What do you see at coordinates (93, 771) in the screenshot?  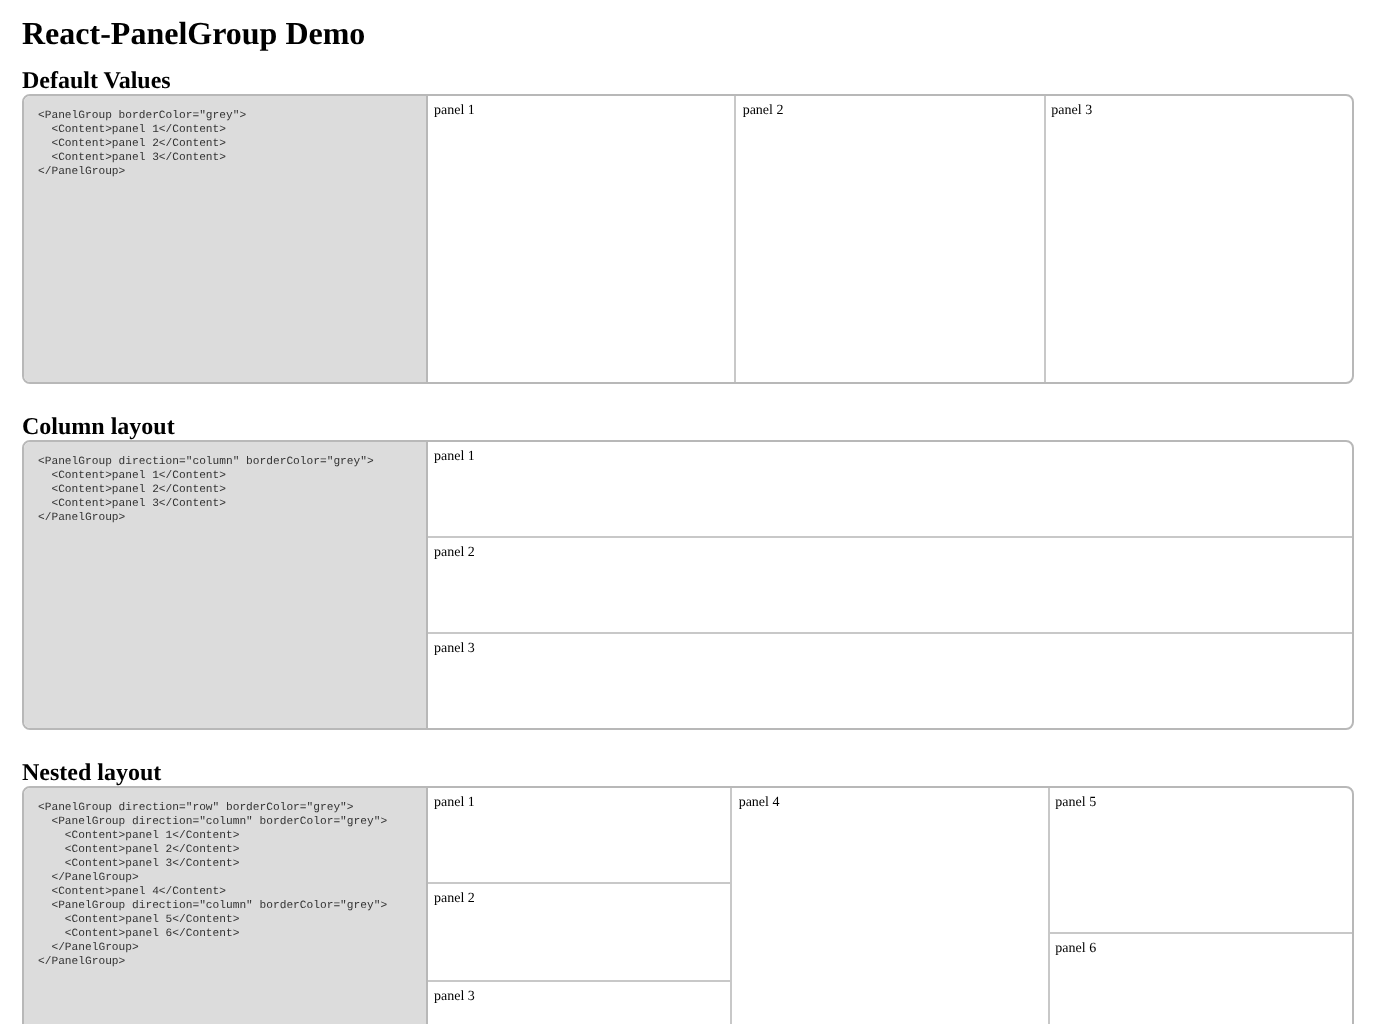 I see `section-heading: Nested layout` at bounding box center [93, 771].